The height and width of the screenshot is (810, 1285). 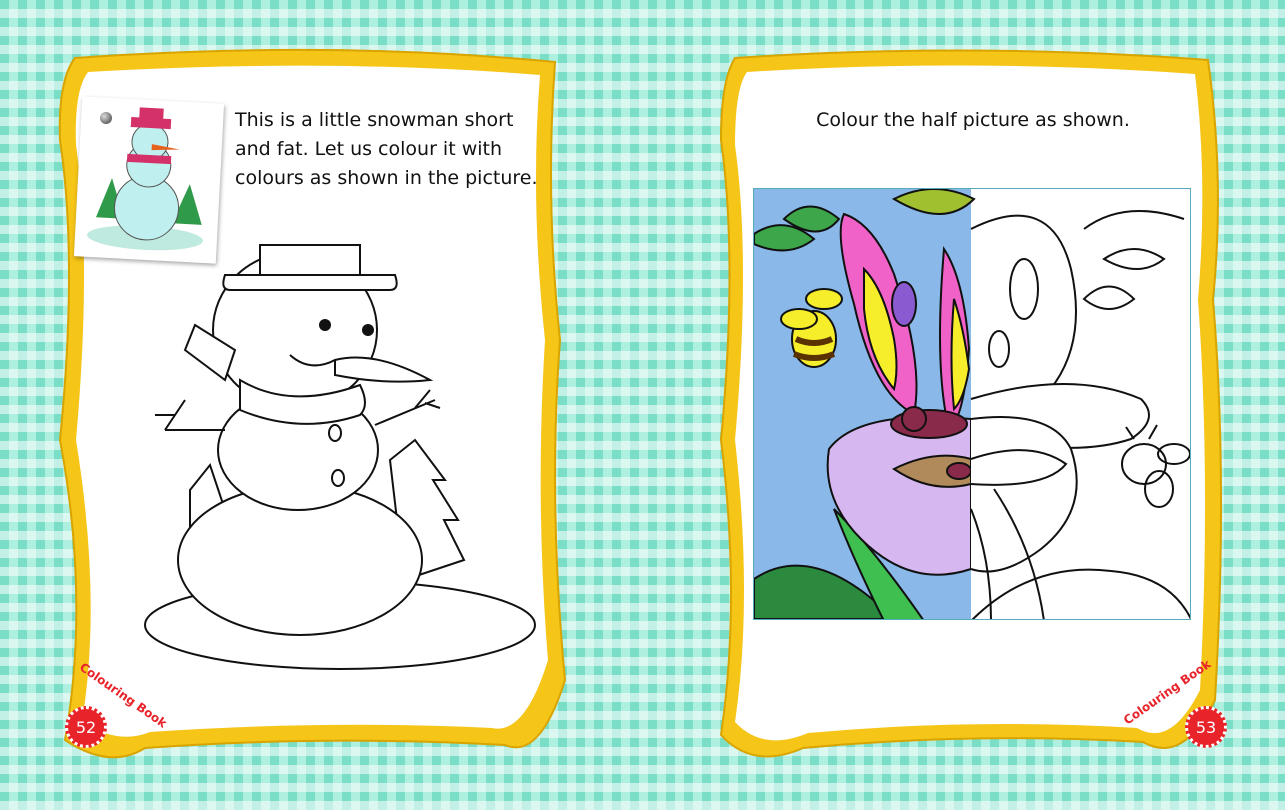 What do you see at coordinates (106, 118) in the screenshot?
I see `pushpin-icon` at bounding box center [106, 118].